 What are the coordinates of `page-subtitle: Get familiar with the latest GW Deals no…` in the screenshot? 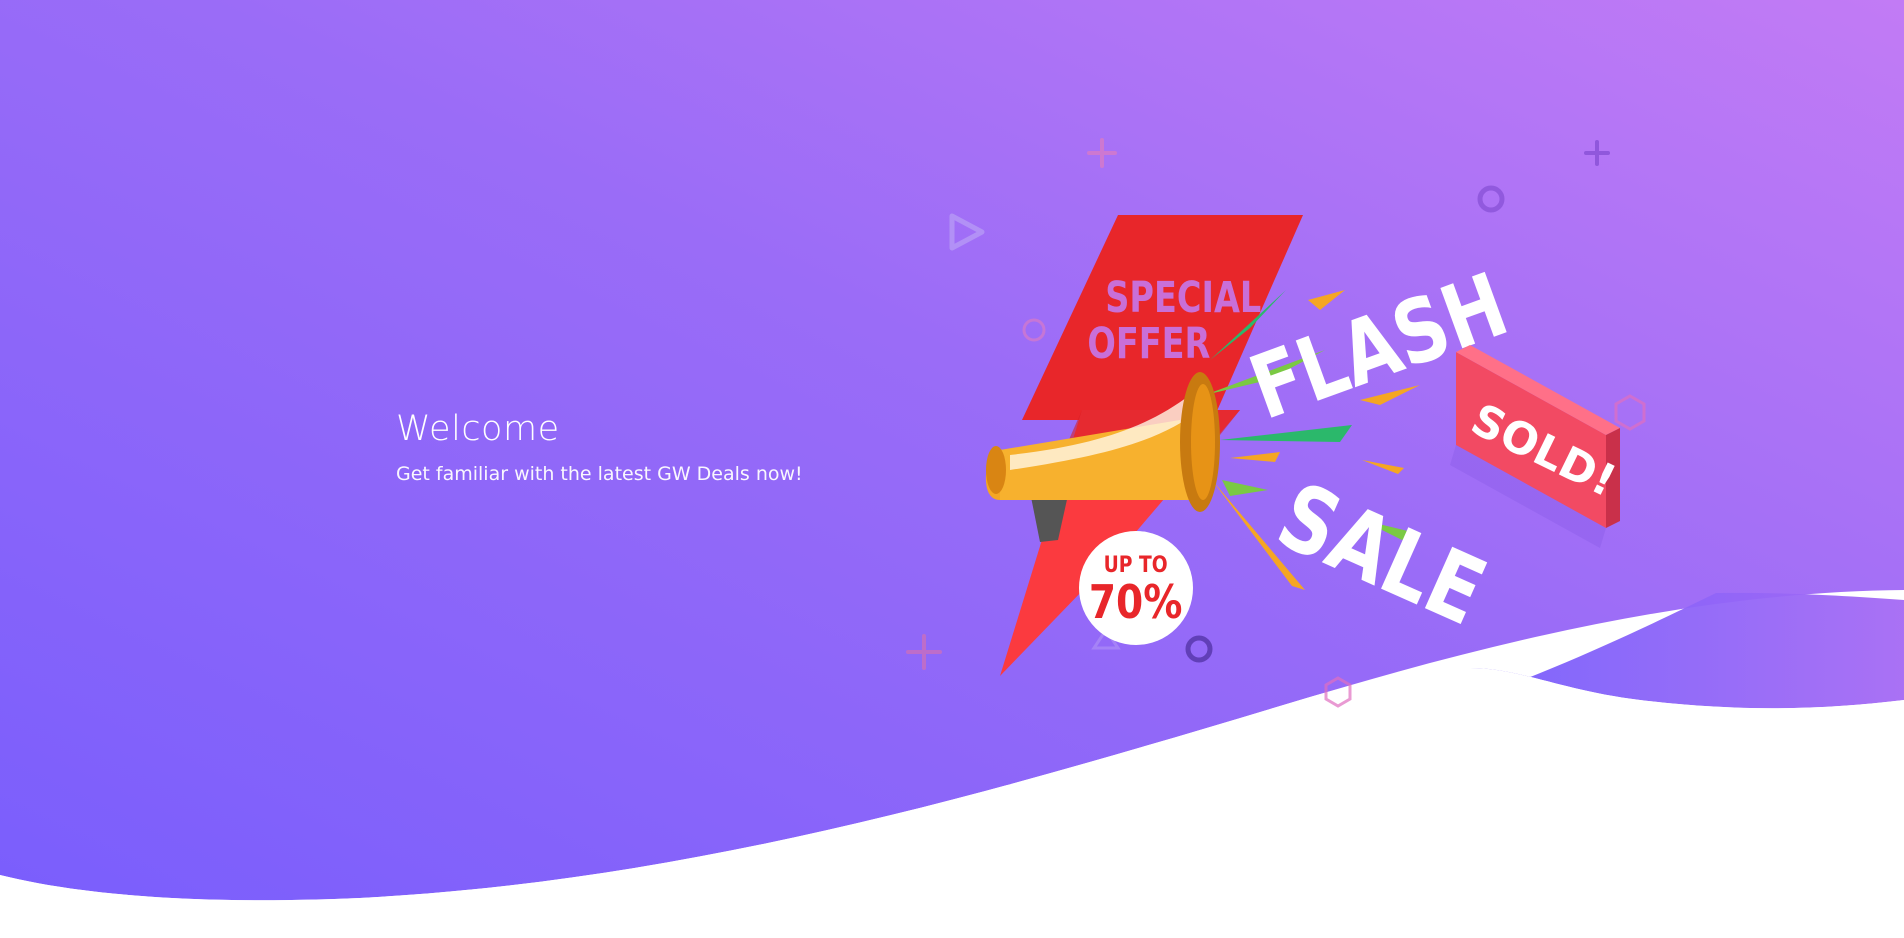 It's located at (599, 474).